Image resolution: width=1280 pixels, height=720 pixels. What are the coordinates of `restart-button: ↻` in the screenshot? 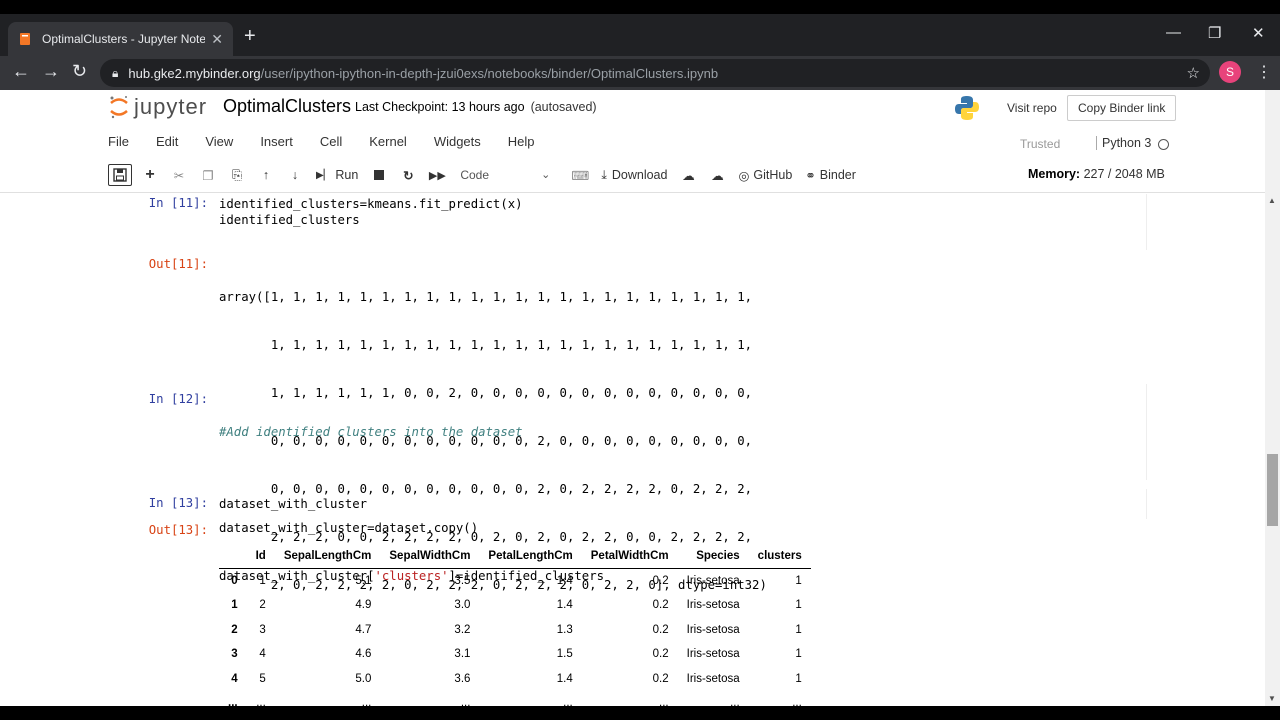 It's located at (408, 175).